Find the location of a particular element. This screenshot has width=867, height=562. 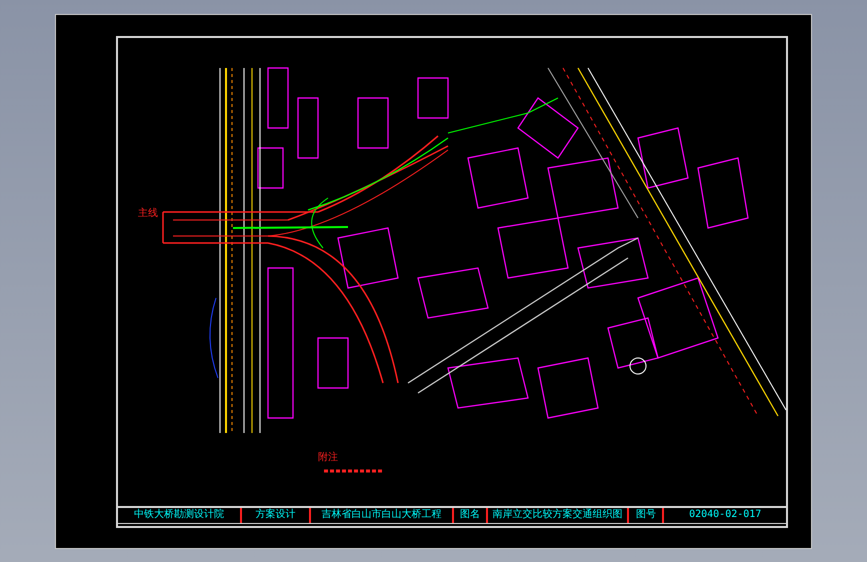

title-block-cell: 南岸立交比较方案交通组织图 is located at coordinates (559, 515).